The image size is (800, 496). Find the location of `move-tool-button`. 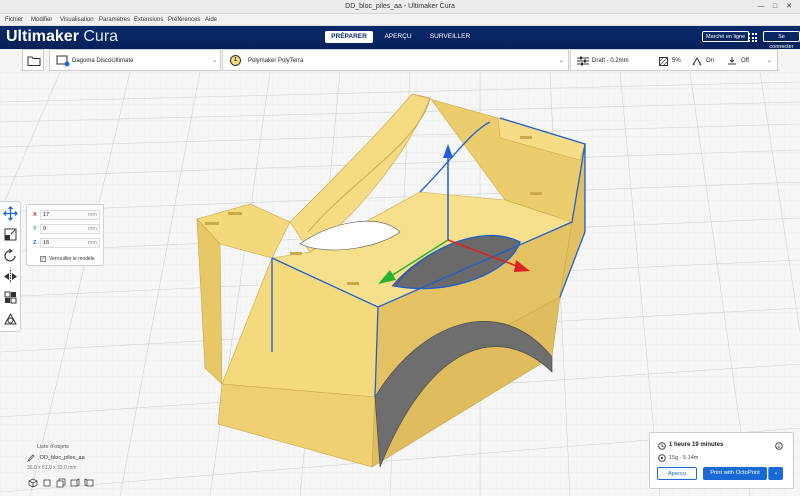

move-tool-button is located at coordinates (10, 213).